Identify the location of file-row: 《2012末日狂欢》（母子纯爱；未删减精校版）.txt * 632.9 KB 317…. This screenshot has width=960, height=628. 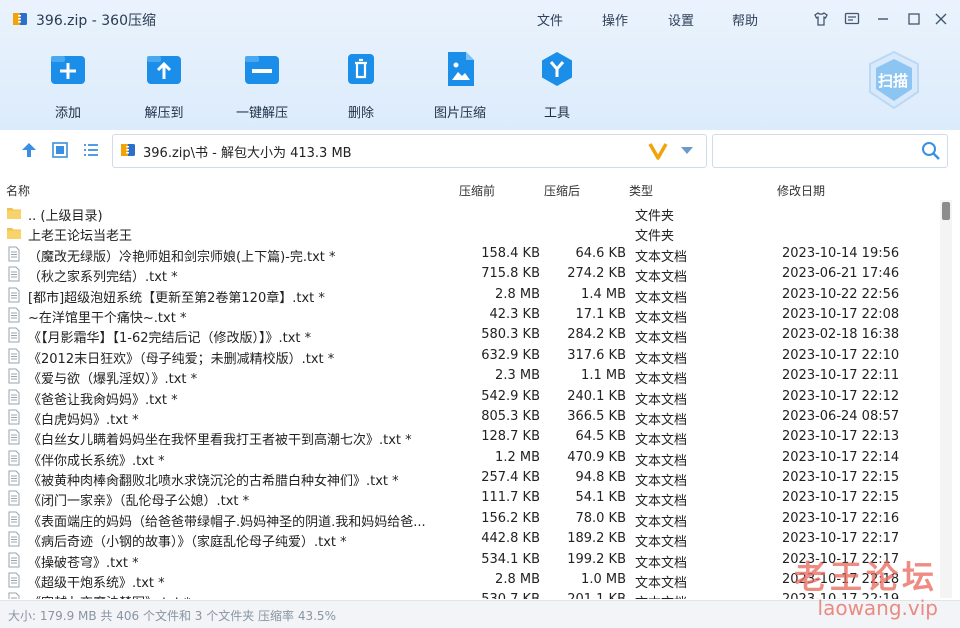
(469, 356).